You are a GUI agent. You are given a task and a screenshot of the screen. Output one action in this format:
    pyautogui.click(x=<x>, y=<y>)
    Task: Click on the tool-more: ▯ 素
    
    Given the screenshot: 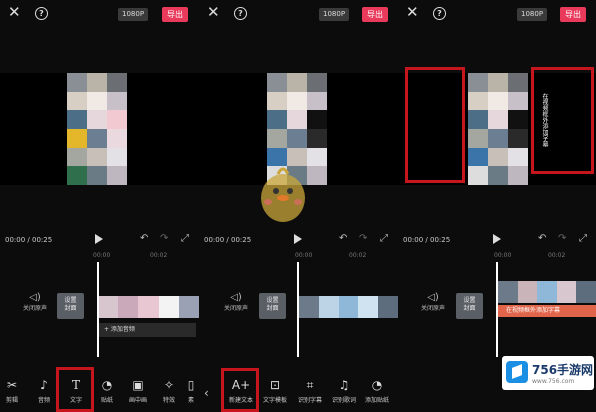 What is the action you would take?
    pyautogui.click(x=191, y=391)
    